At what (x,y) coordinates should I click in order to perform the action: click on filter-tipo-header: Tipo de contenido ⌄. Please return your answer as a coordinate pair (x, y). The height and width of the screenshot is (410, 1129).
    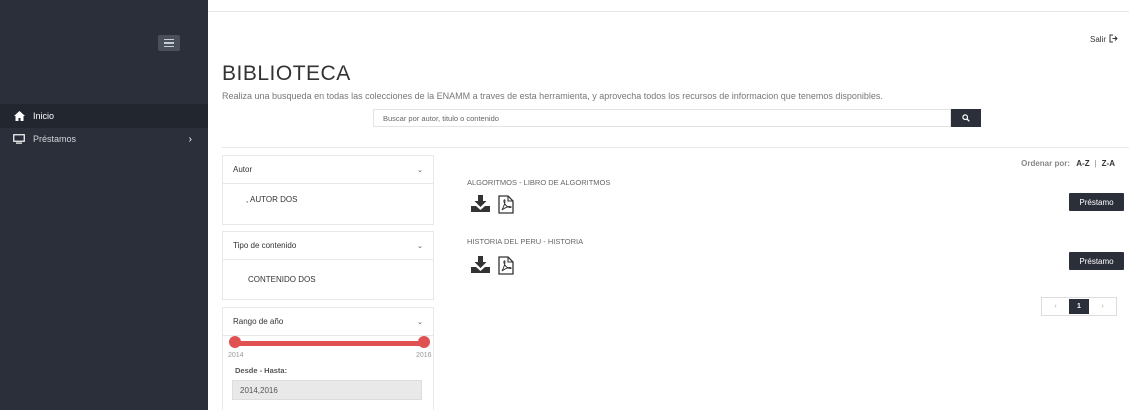
    Looking at the image, I should click on (328, 246).